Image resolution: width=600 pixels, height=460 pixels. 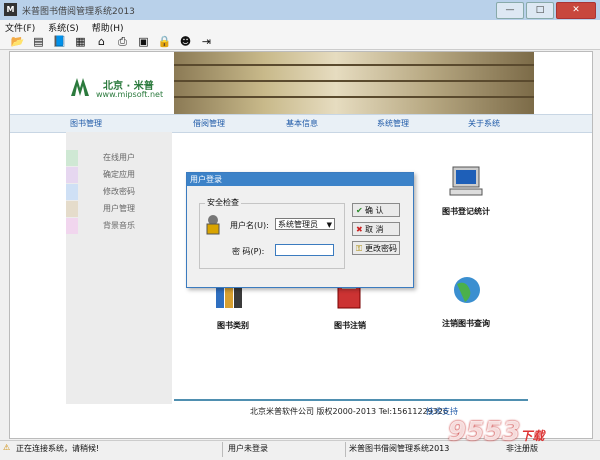 I want to click on menu-bar: 文件(F) 系统(S) 帮助(H), so click(x=300, y=27).